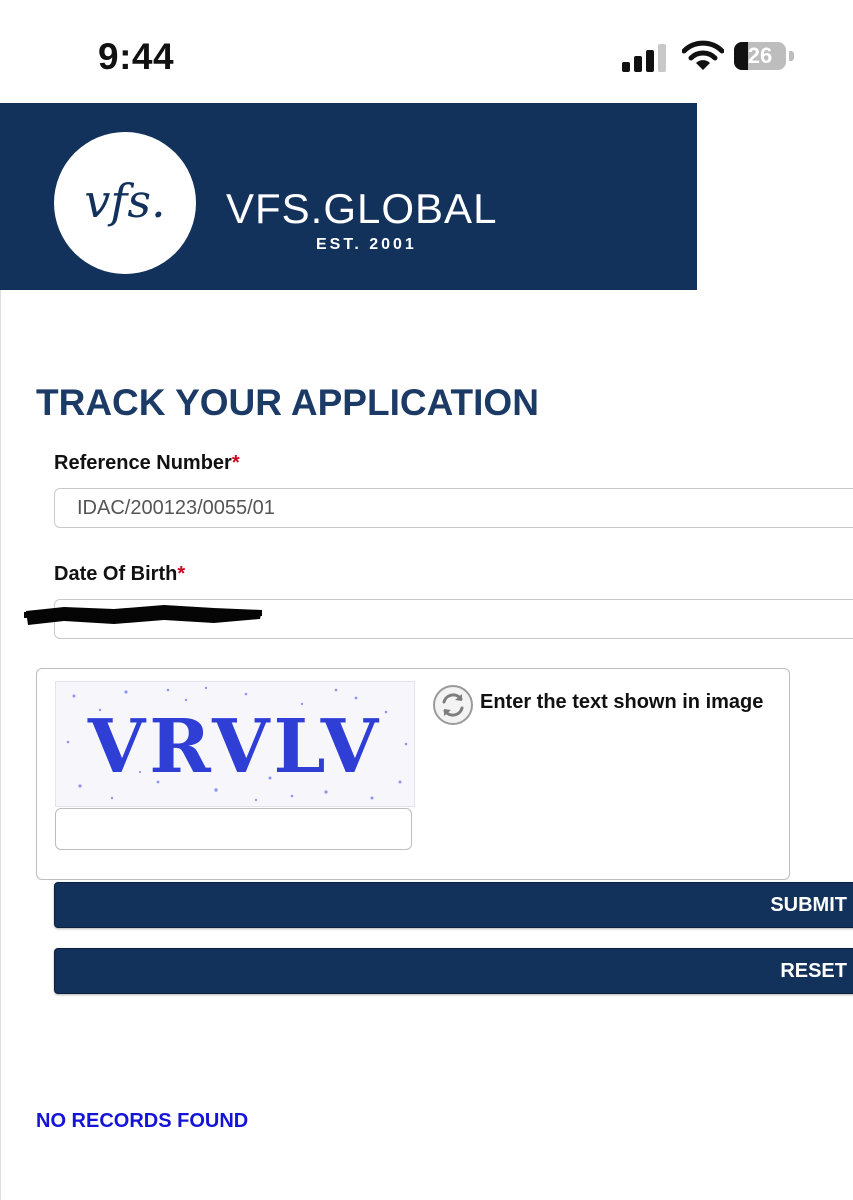  Describe the element at coordinates (366, 244) in the screenshot. I see `brand-established: EST. 2001` at that location.